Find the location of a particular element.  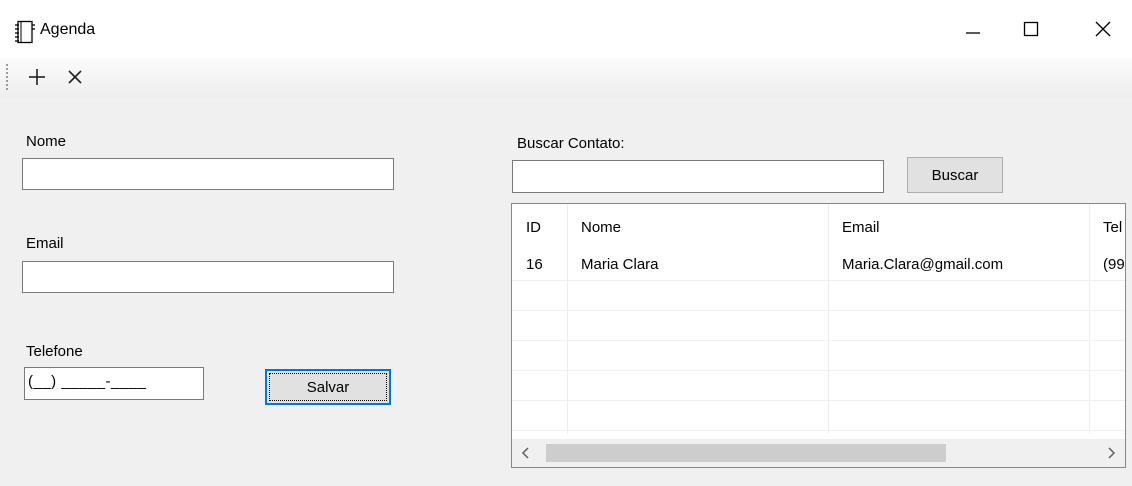

telefone-input: (__) _____-____ is located at coordinates (114, 383).